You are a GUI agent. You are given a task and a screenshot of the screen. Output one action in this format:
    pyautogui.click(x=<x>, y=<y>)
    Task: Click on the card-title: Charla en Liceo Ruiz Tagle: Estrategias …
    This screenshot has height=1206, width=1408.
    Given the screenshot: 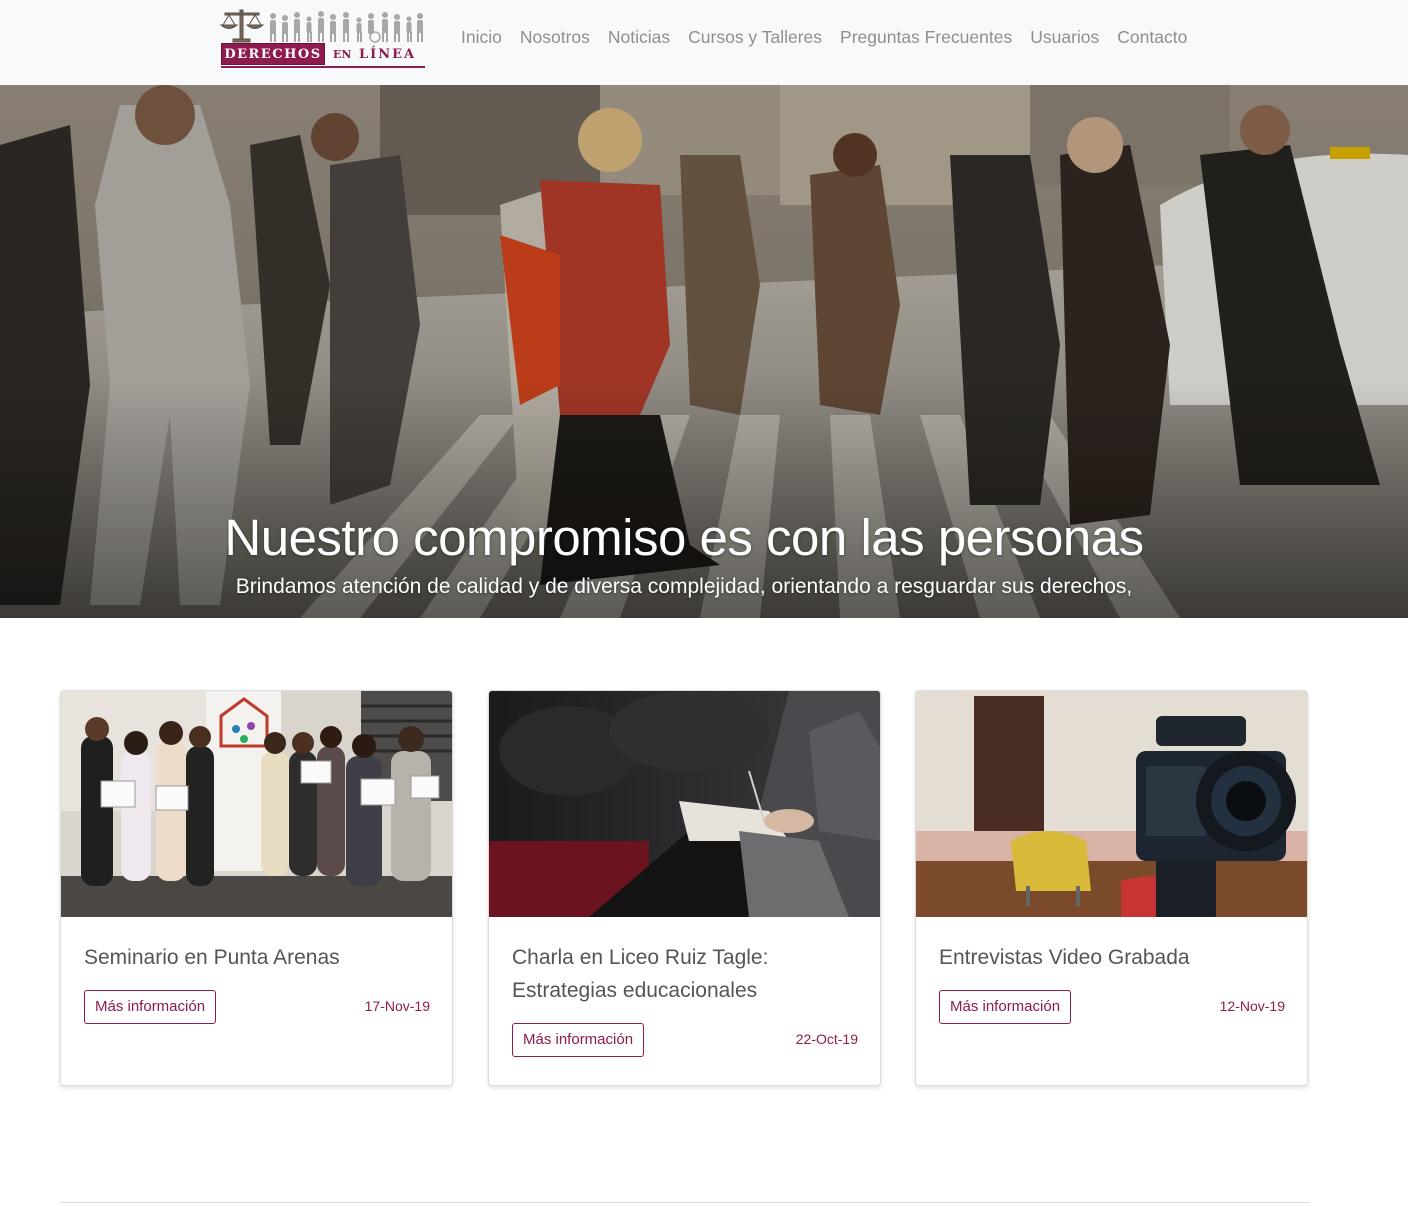 What is the action you would take?
    pyautogui.click(x=640, y=974)
    